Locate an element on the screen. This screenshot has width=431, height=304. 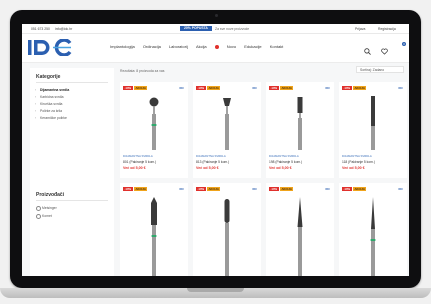
product-name: 801 (Pakiranje 5 kom.) is located at coordinates (139, 162).